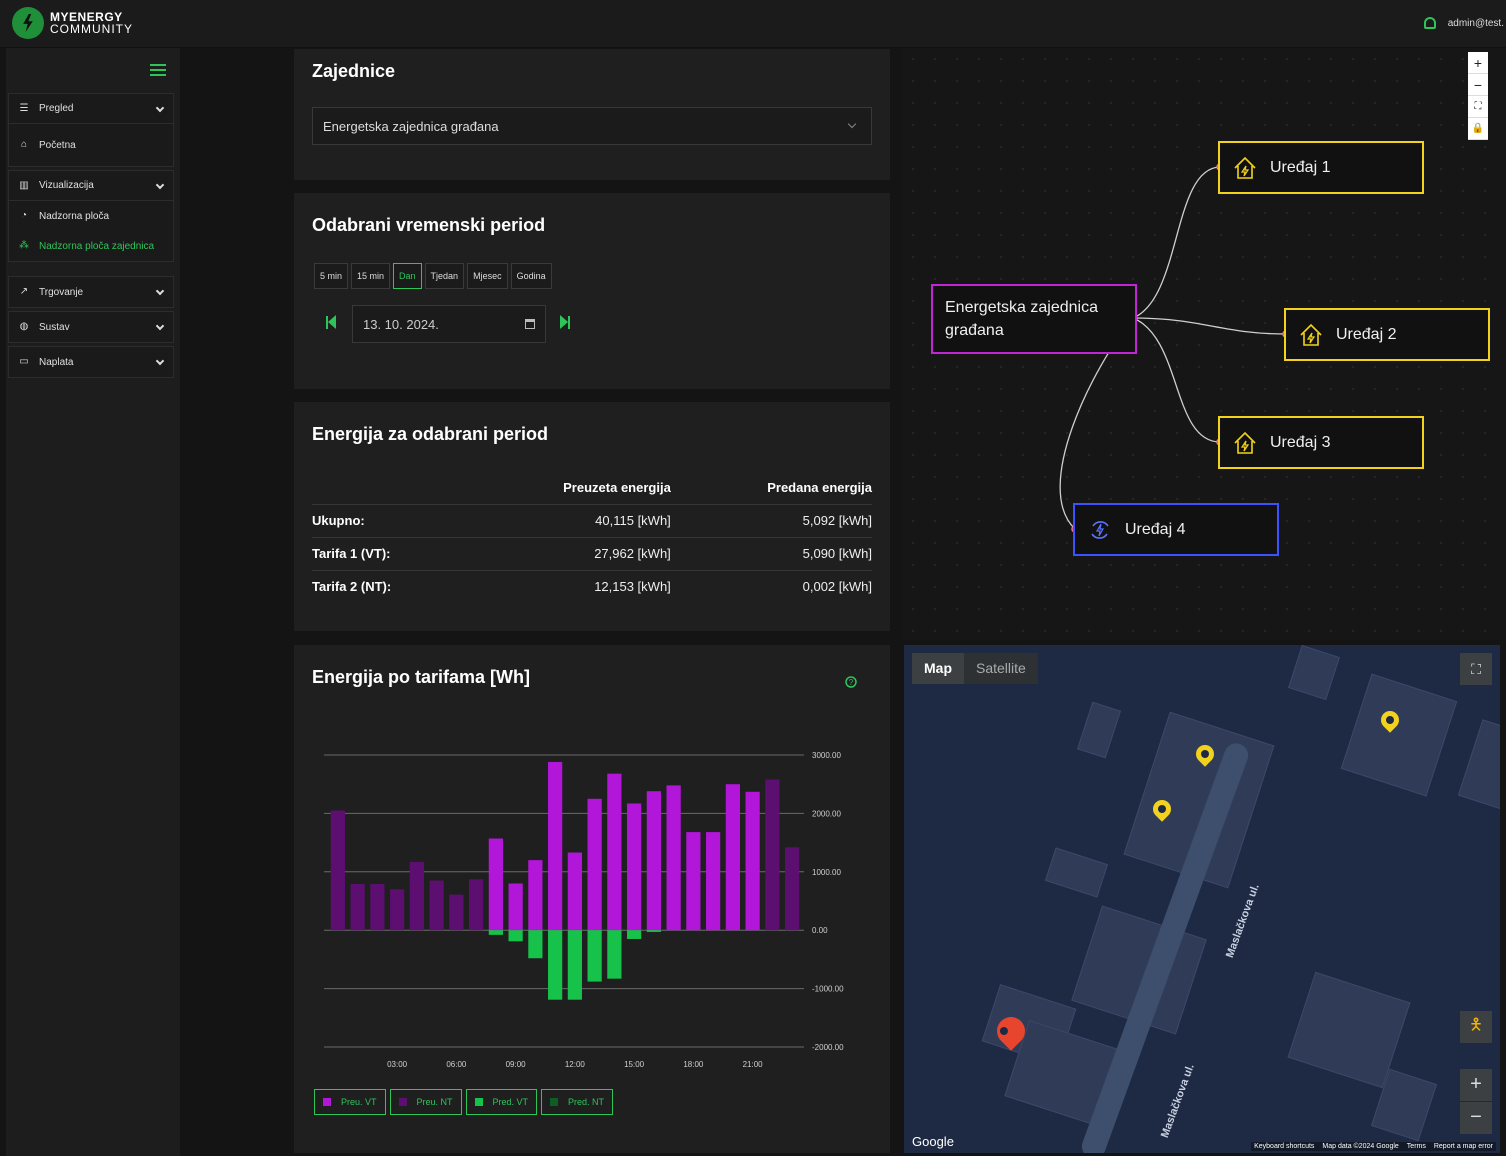  I want to click on period-5min-button: 5 min, so click(331, 276).